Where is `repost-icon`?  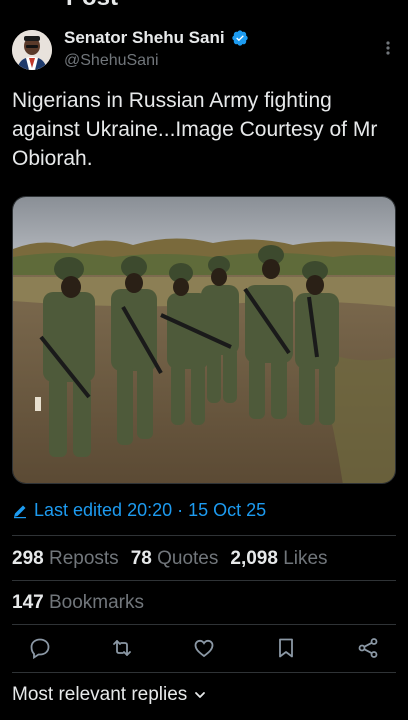 repost-icon is located at coordinates (122, 648).